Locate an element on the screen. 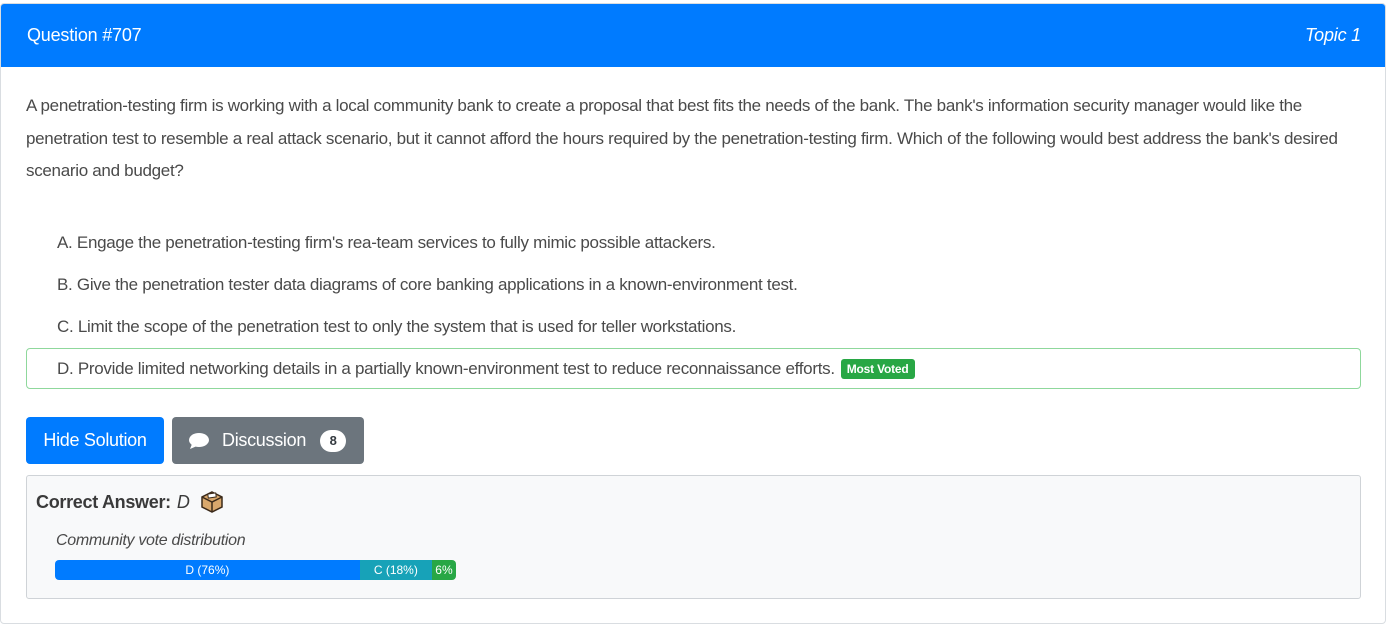  choice-letter: B. is located at coordinates (65, 284).